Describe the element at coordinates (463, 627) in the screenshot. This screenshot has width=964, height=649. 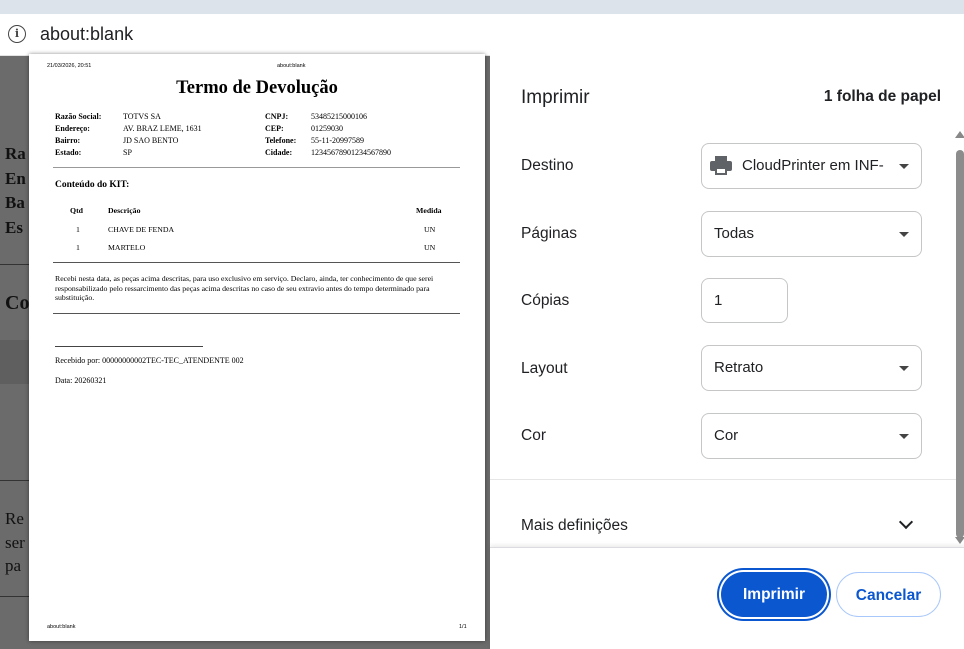
I see `preview-page-number: 1/1` at that location.